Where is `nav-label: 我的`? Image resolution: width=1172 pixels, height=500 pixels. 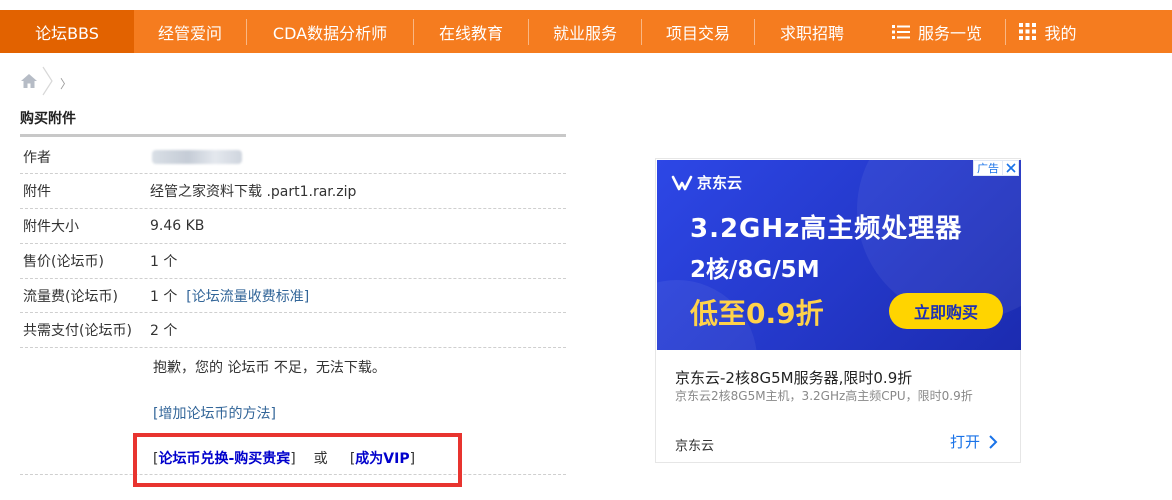 nav-label: 我的 is located at coordinates (1060, 33).